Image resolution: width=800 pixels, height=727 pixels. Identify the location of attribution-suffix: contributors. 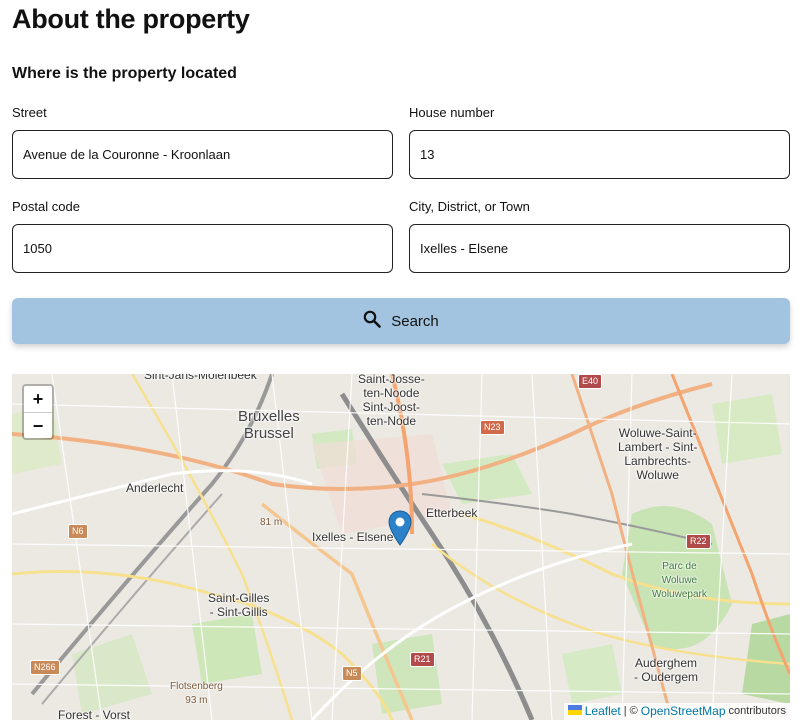
(757, 711).